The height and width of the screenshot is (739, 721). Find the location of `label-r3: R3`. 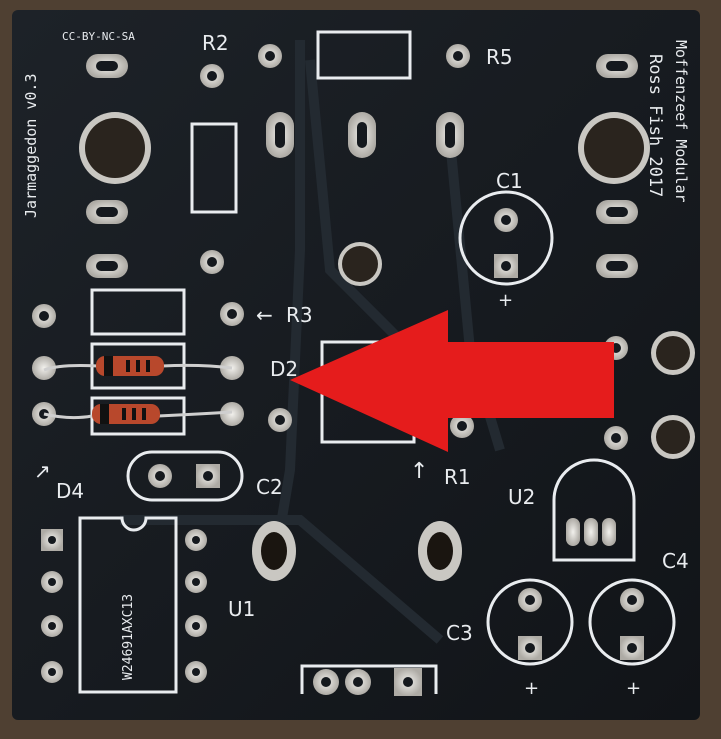

label-r3: R3 is located at coordinates (299, 315).